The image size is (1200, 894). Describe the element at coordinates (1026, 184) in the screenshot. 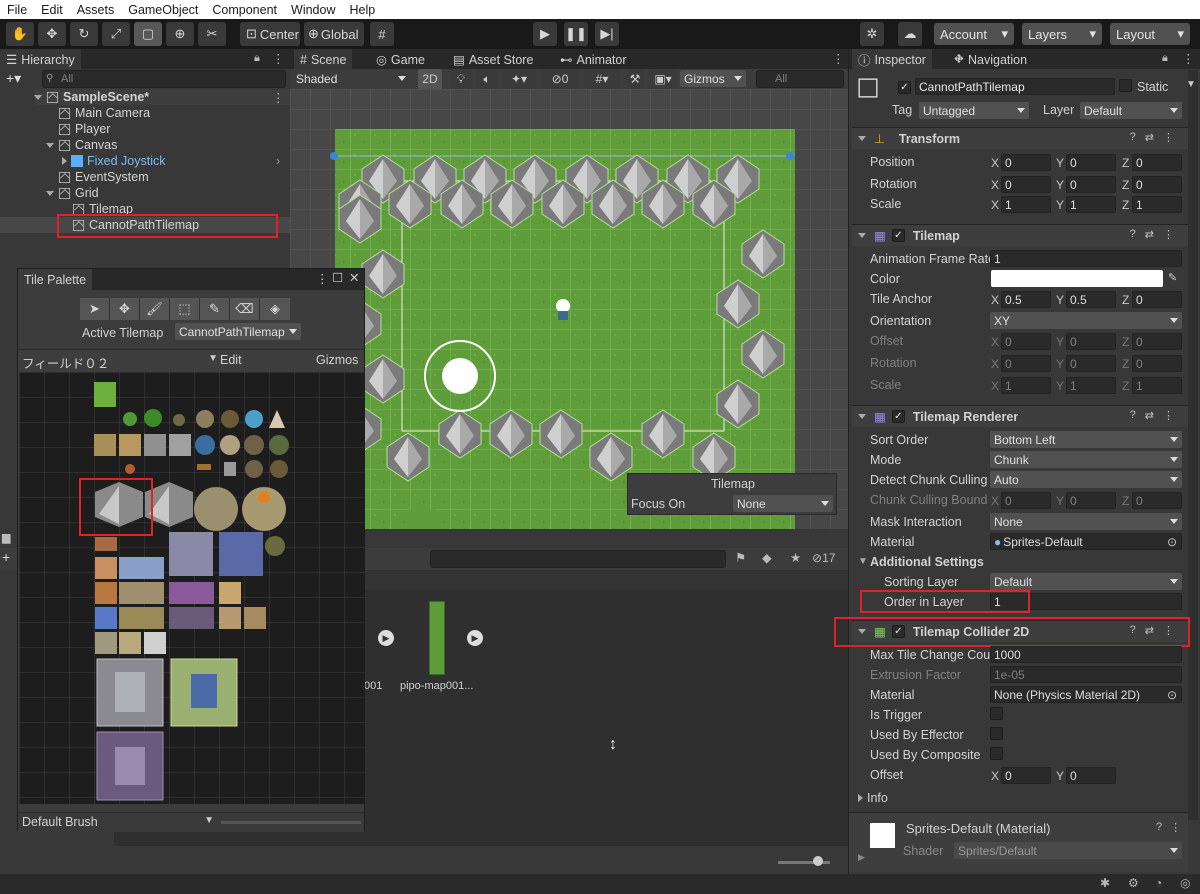

I see `rotation-x-field: 0` at that location.